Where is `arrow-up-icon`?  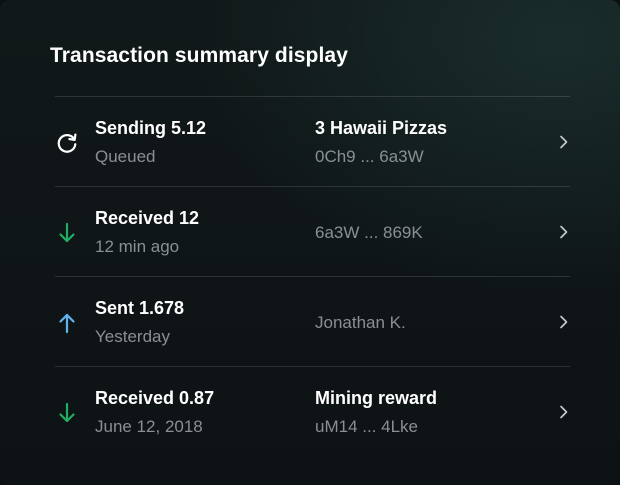
arrow-up-icon is located at coordinates (67, 323).